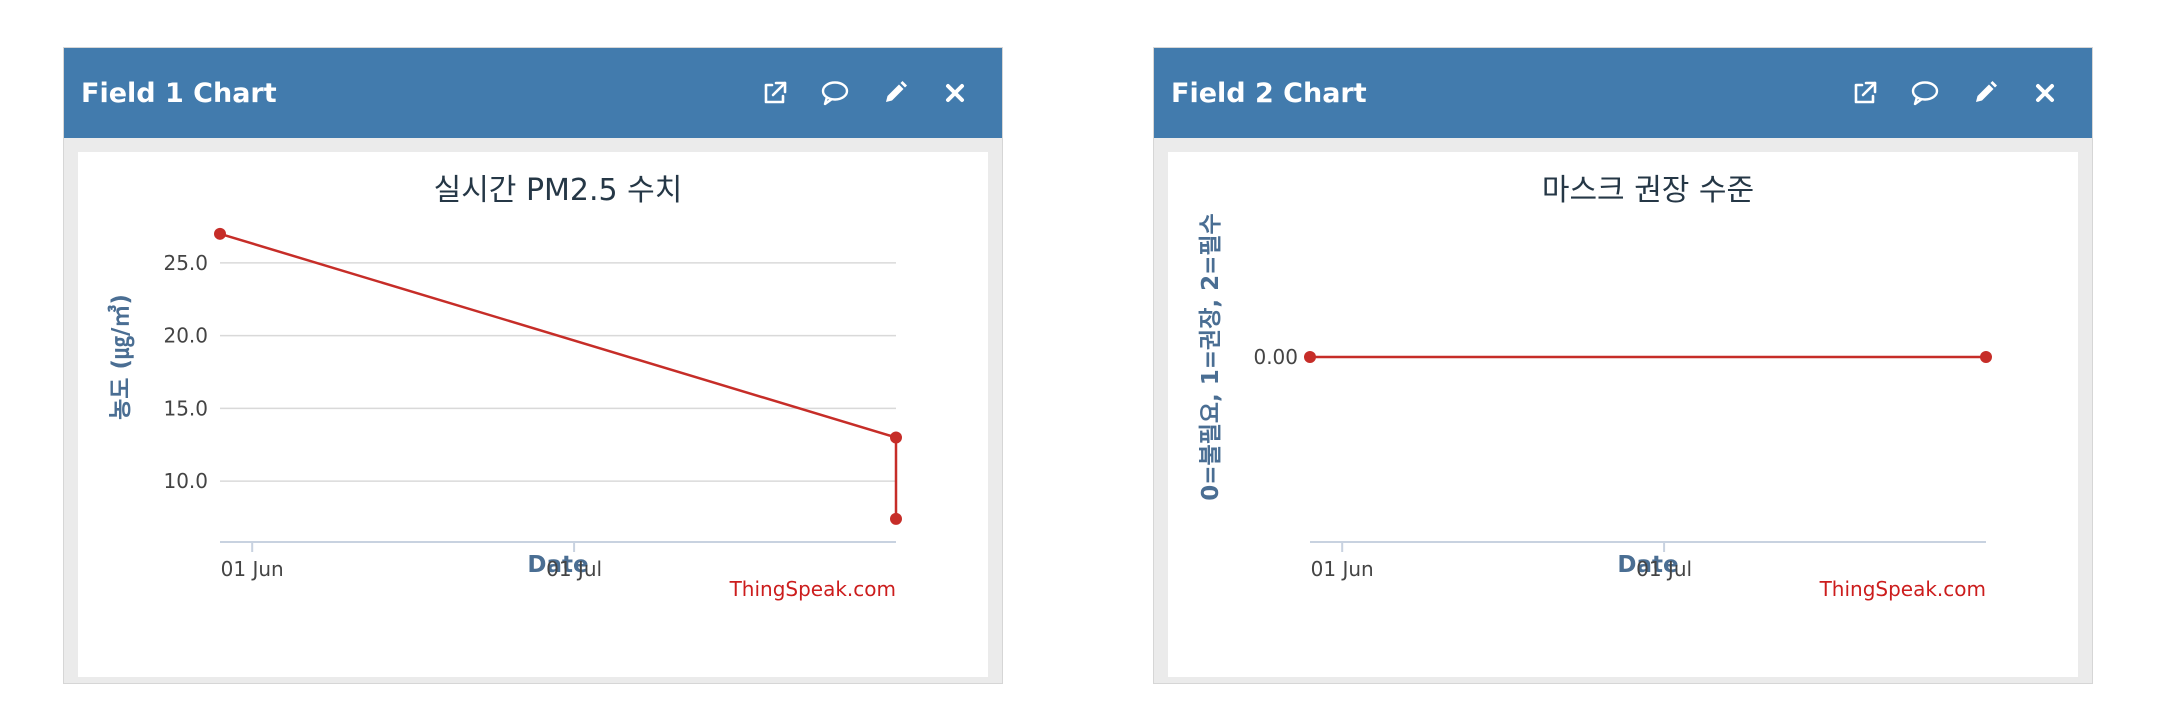  I want to click on widget-header: Field 1 Chart, so click(533, 93).